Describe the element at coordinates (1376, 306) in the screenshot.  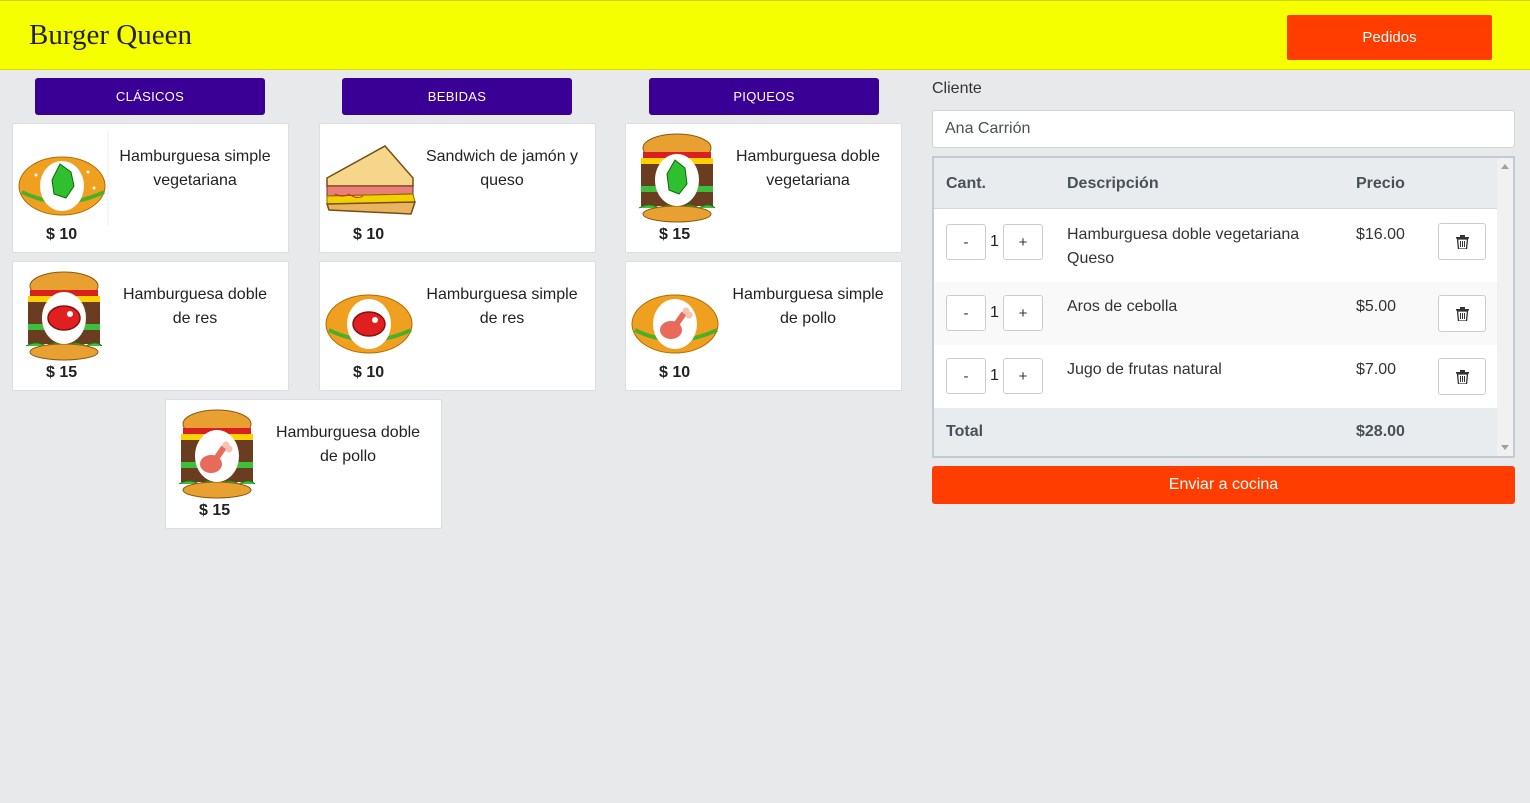
I see `item-price: $5.00` at that location.